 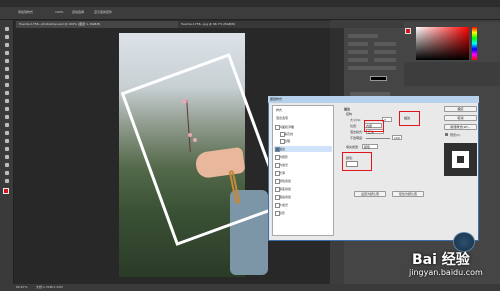 I want to click on fill-type-select: 颜色, so click(x=370, y=146).